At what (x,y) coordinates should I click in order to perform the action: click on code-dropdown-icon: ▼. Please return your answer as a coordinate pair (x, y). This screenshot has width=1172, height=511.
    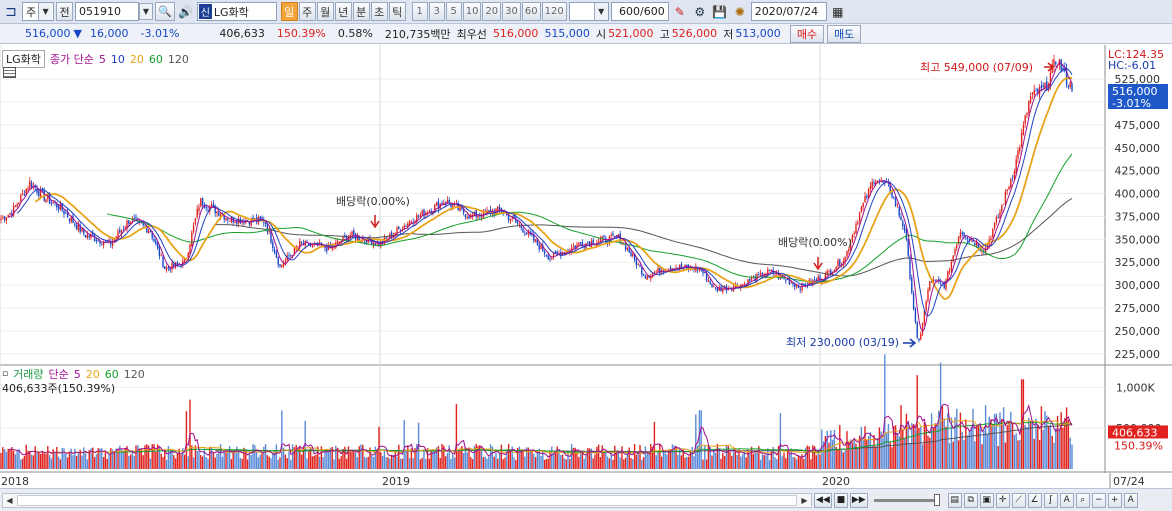
    Looking at the image, I should click on (146, 11).